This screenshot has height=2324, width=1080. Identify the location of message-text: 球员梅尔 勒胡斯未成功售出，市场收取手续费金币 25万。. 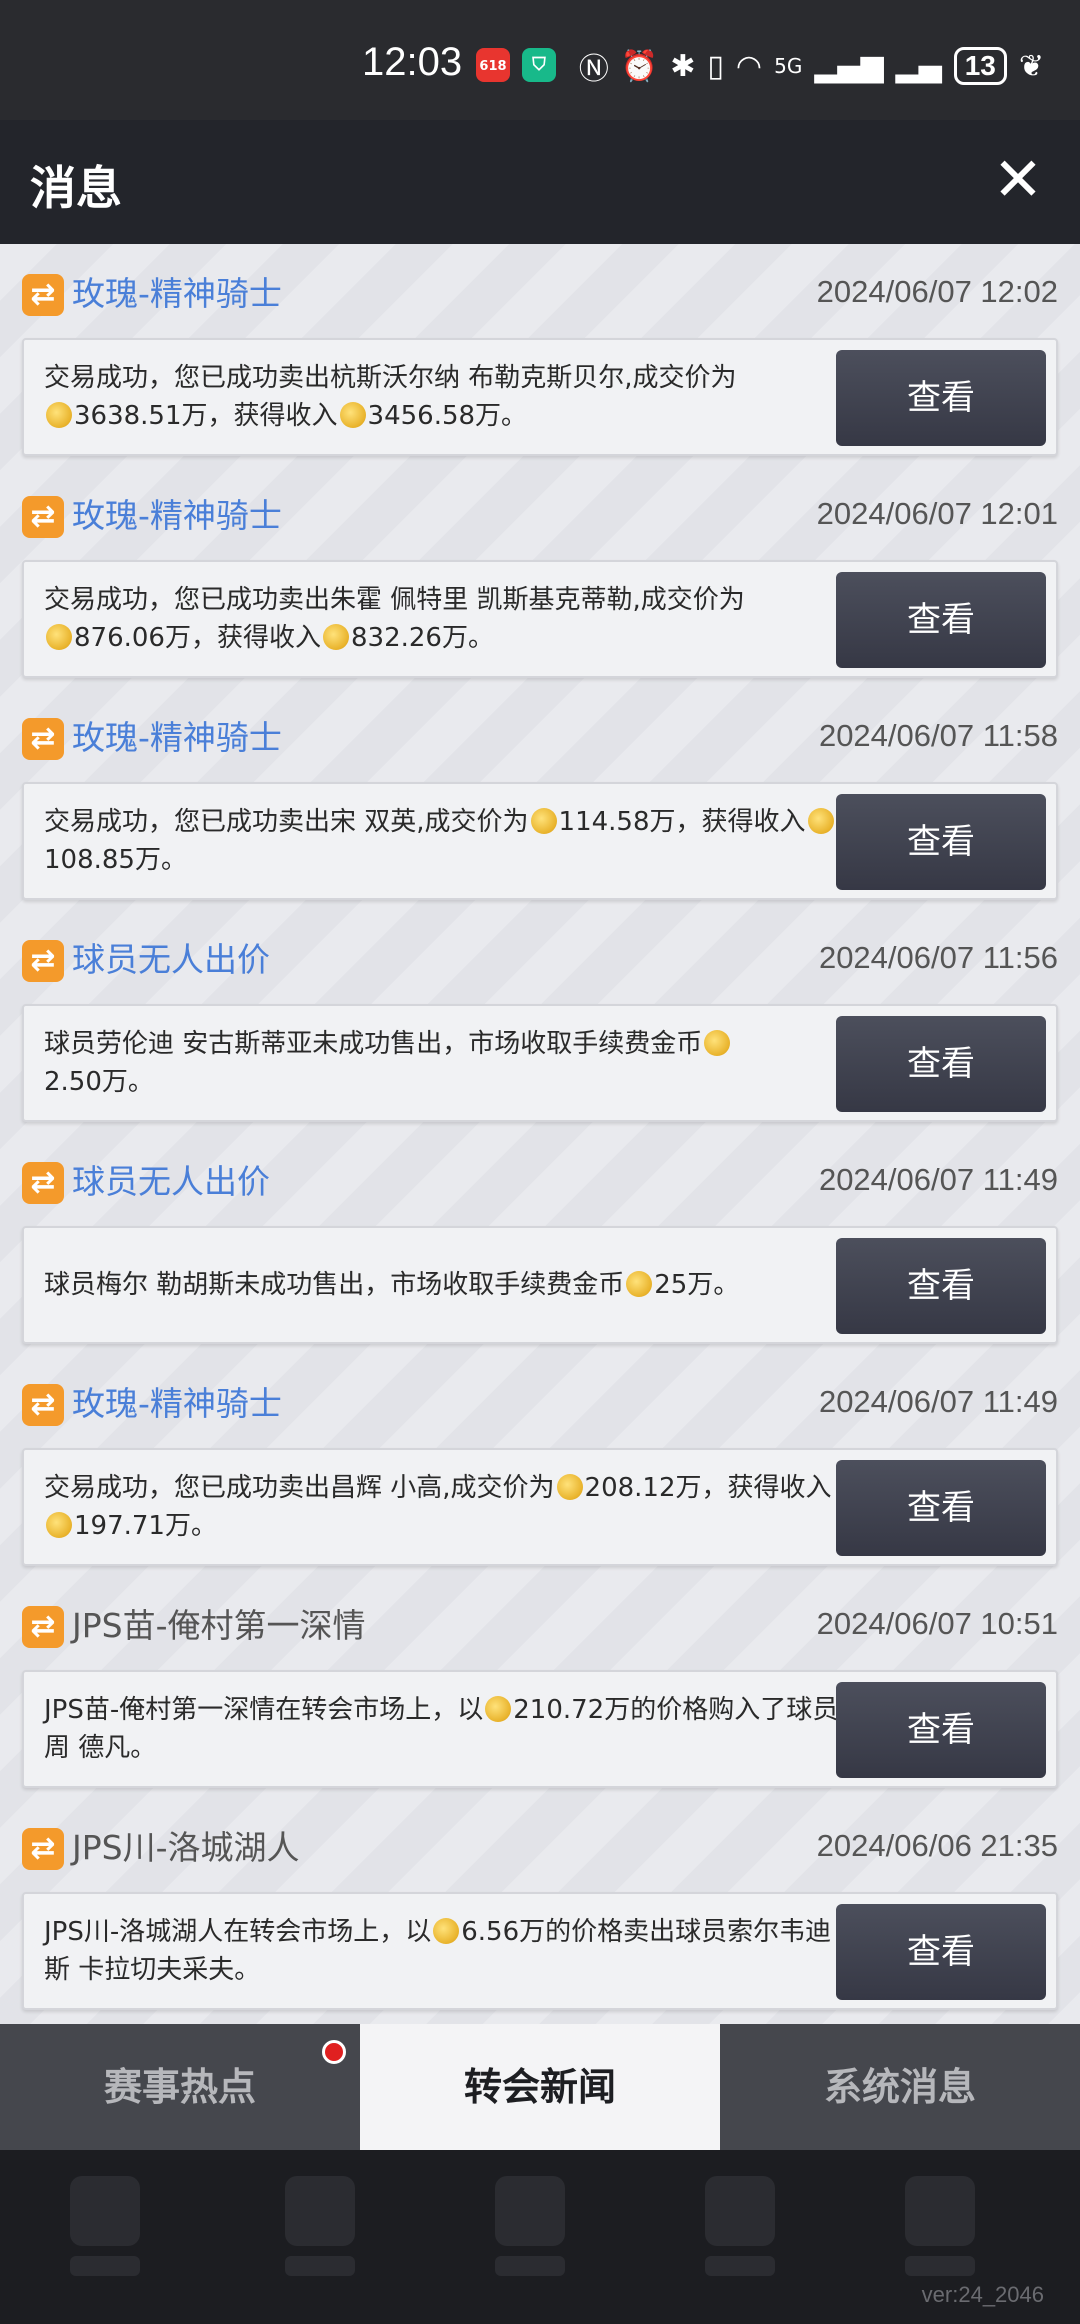
(392, 1285).